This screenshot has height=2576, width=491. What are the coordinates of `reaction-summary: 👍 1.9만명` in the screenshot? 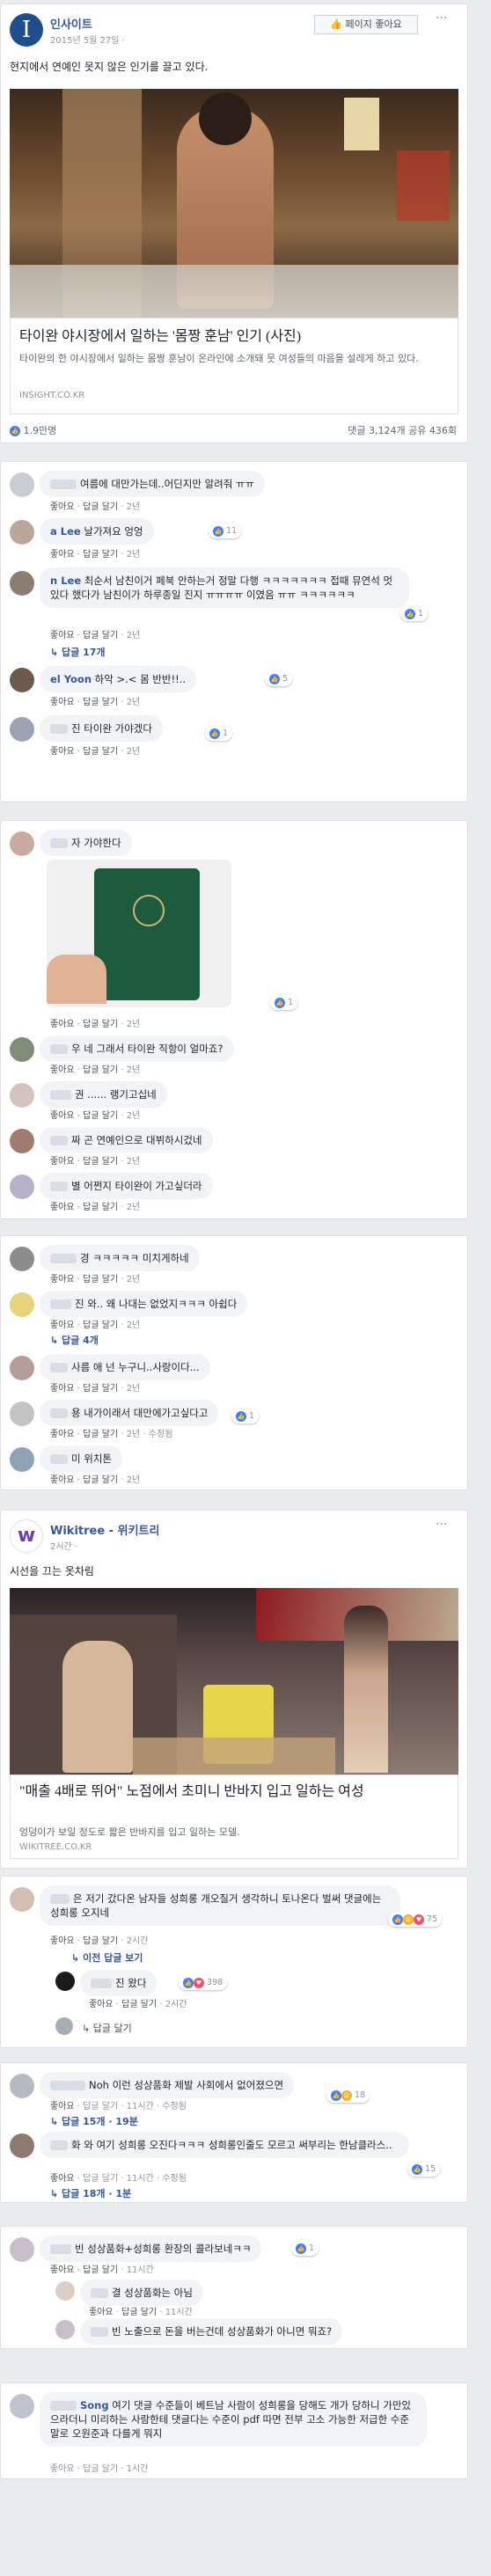 It's located at (33, 430).